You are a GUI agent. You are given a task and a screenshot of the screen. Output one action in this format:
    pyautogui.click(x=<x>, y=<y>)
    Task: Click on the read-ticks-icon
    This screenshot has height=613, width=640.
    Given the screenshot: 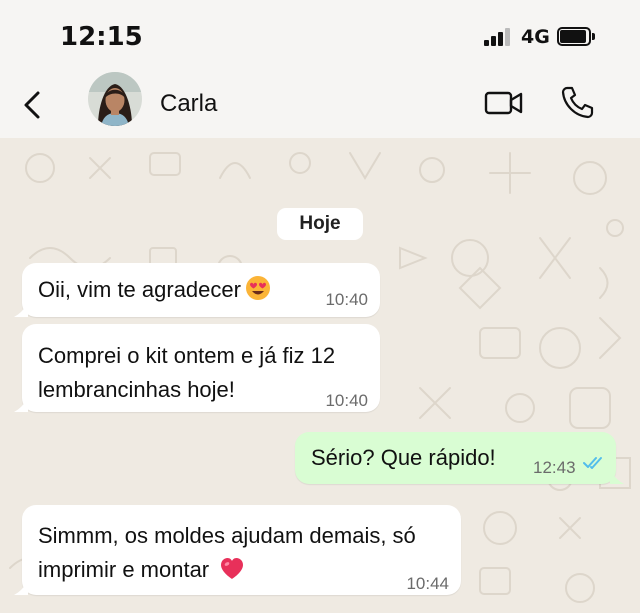 What is the action you would take?
    pyautogui.click(x=592, y=463)
    